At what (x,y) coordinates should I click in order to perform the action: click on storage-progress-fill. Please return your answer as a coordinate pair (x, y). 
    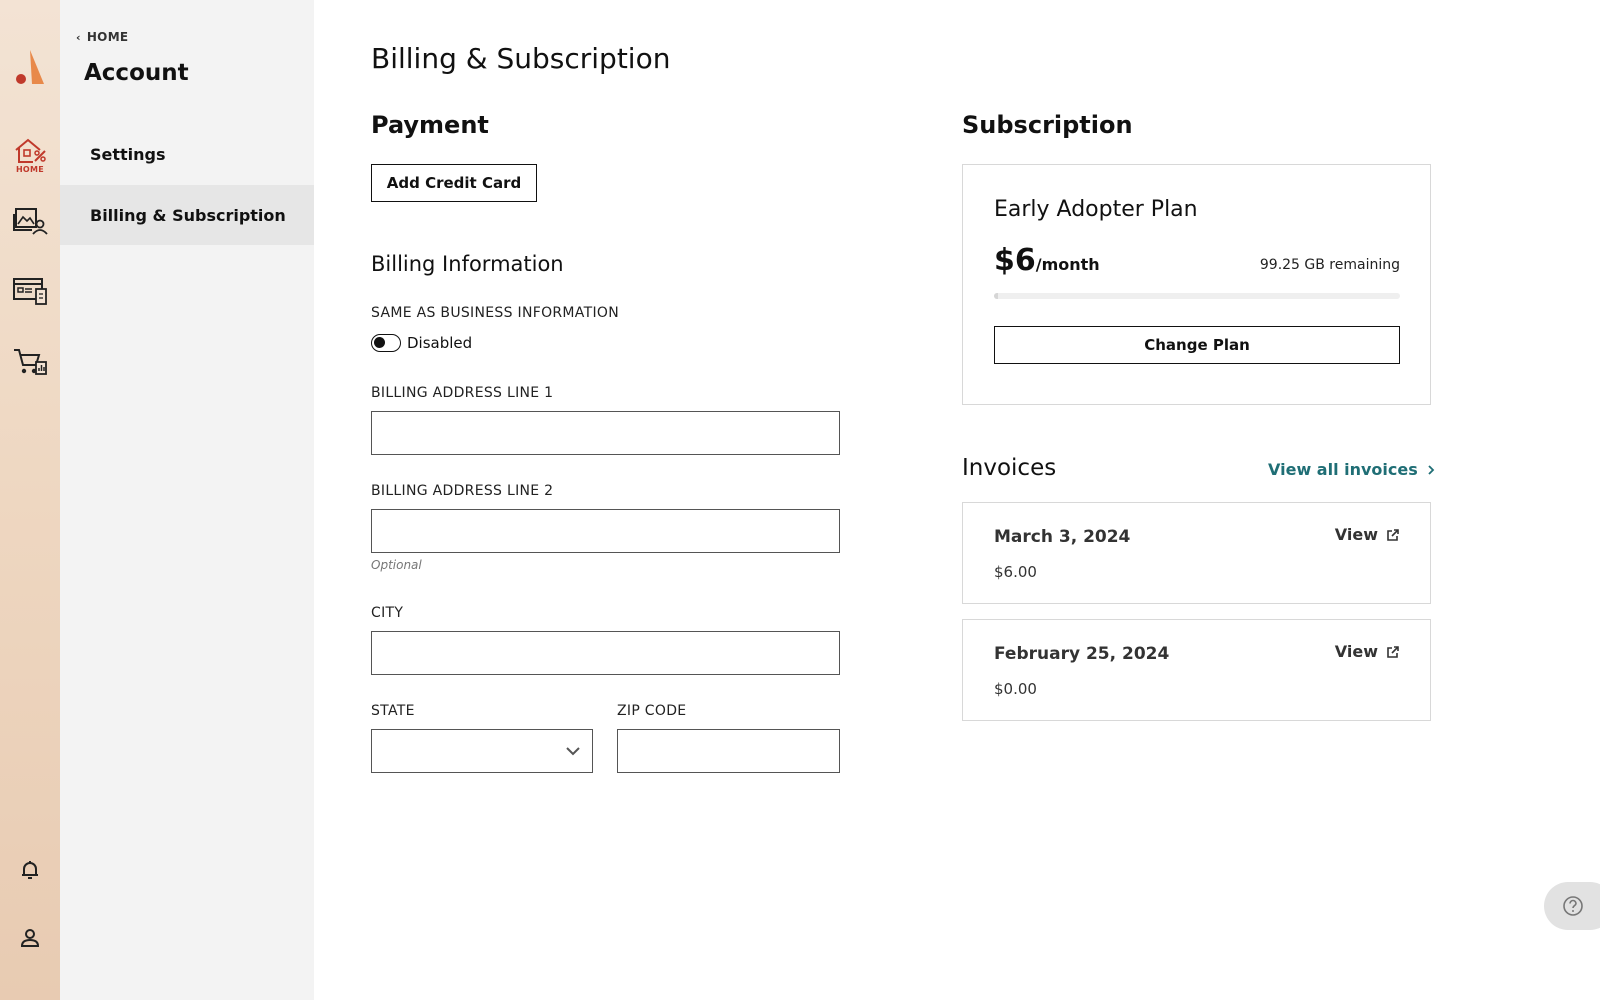
    Looking at the image, I should click on (996, 296).